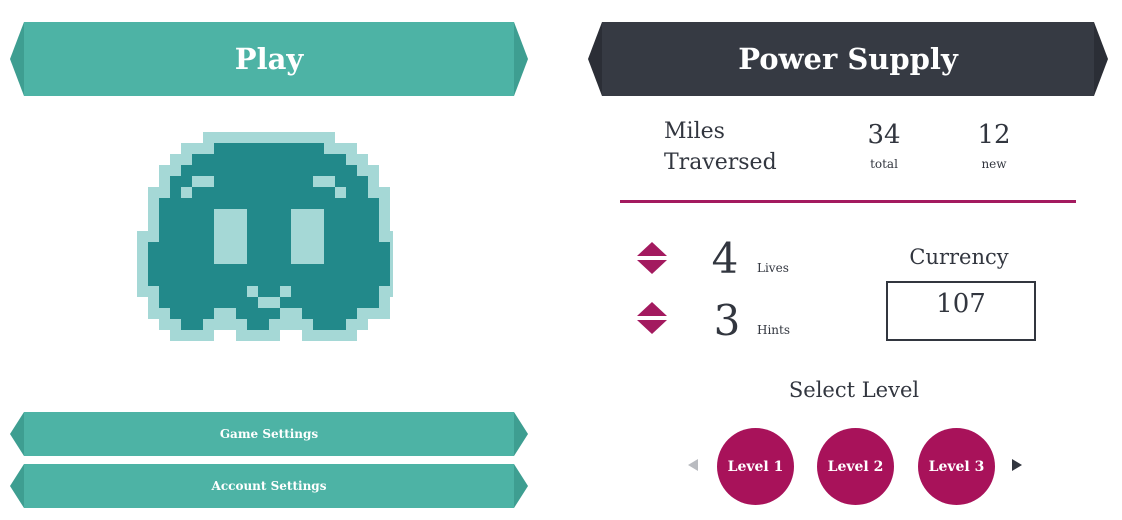 The height and width of the screenshot is (520, 1122). Describe the element at coordinates (755, 466) in the screenshot. I see `level-1-button: Level 1` at that location.